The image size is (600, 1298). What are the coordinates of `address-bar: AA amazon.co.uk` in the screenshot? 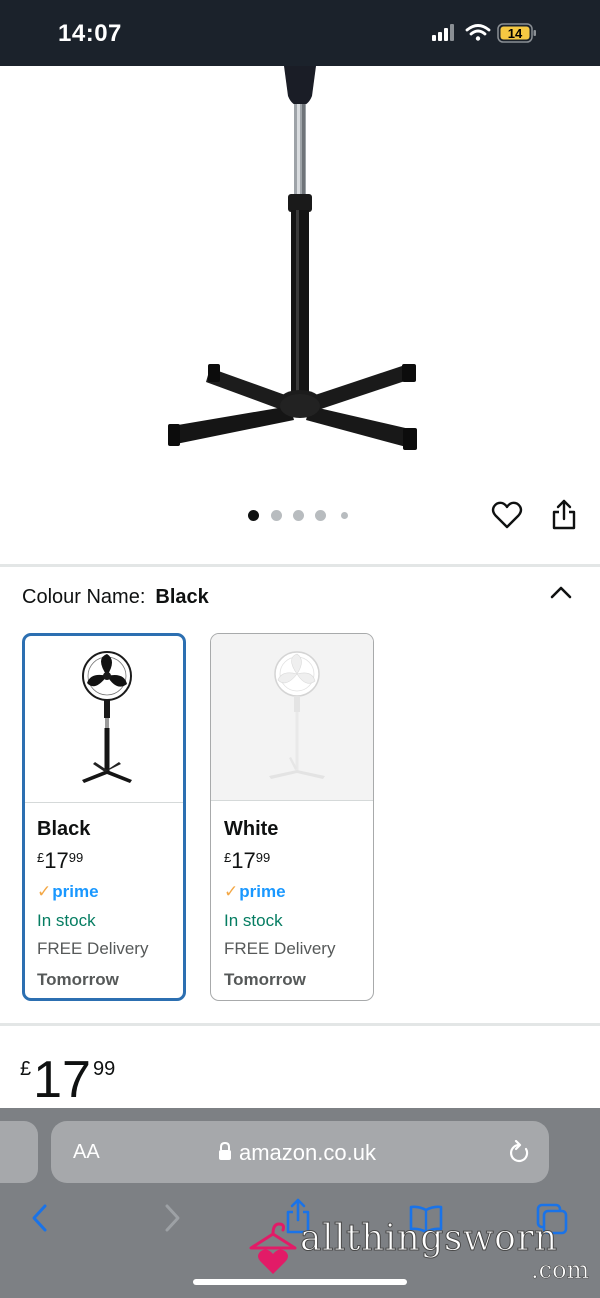 It's located at (300, 1152).